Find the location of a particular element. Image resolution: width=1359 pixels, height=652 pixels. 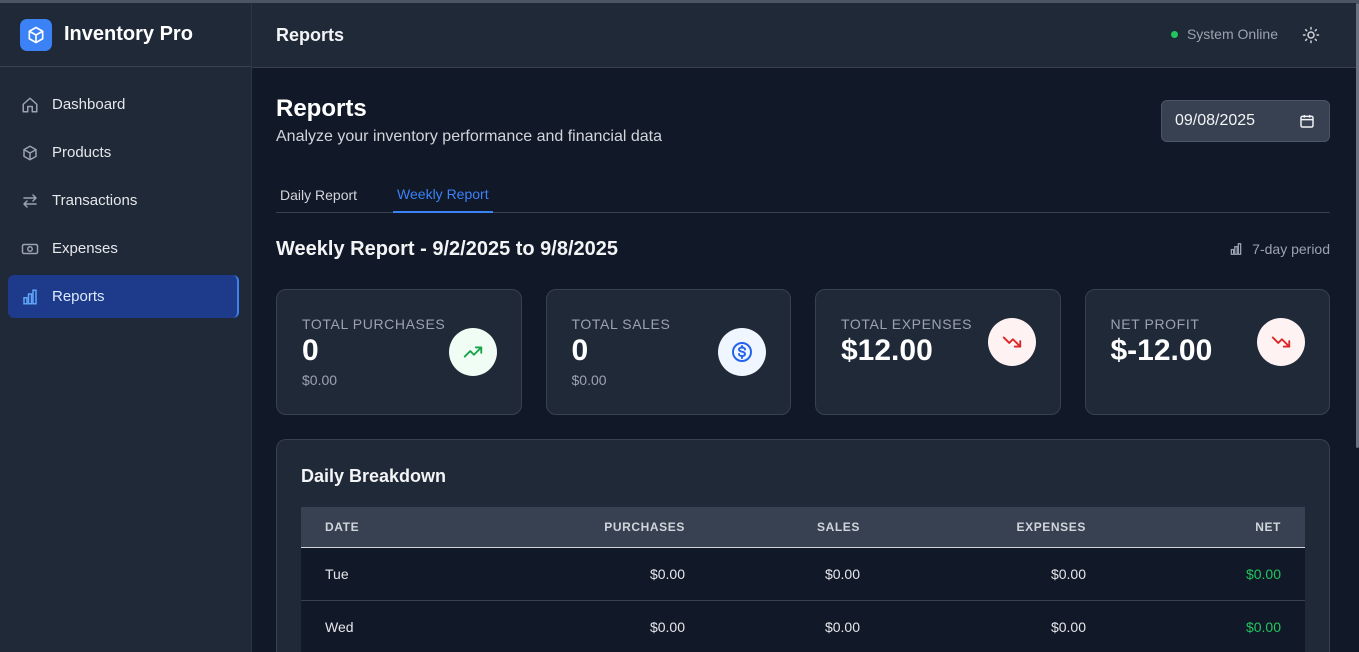

home-icon is located at coordinates (30, 105).